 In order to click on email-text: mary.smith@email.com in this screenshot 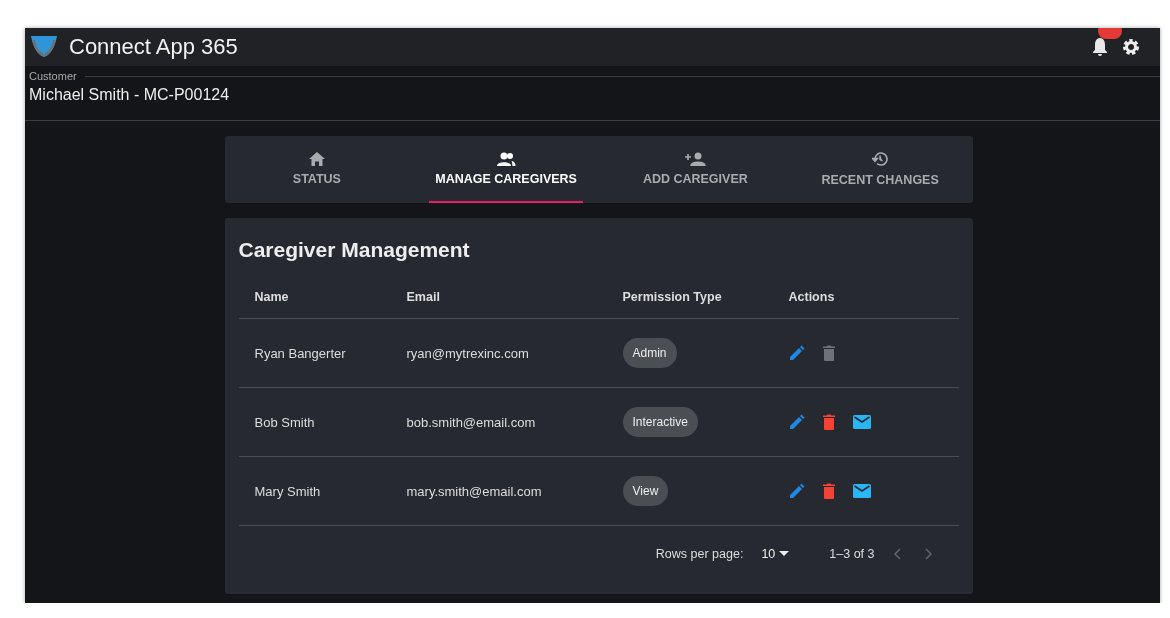, I will do `click(474, 491)`.